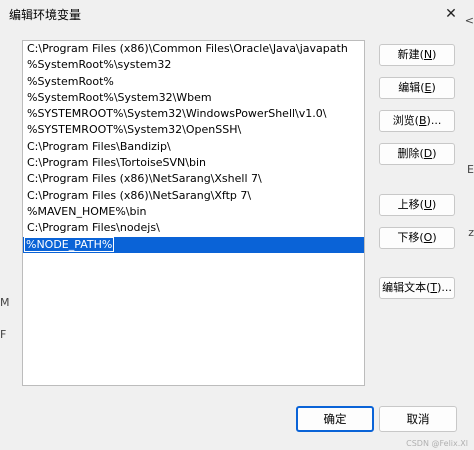  What do you see at coordinates (437, 443) in the screenshot?
I see `watermark: CSDN @Felix.Xl` at bounding box center [437, 443].